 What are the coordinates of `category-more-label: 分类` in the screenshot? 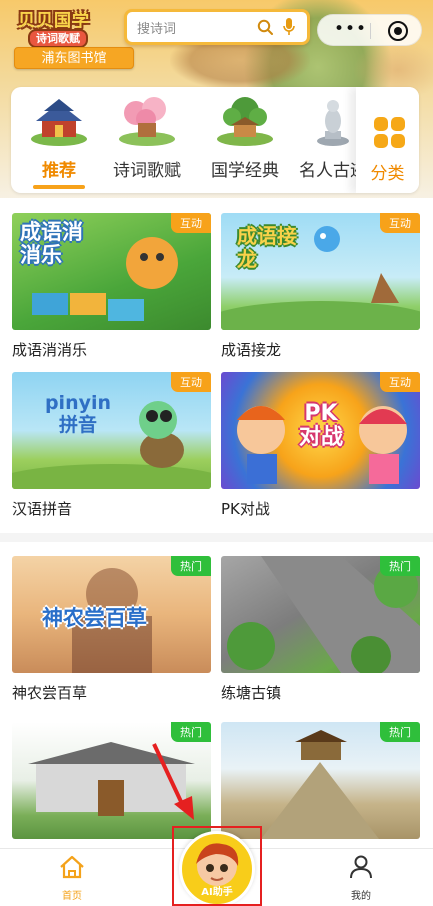 It's located at (387, 174).